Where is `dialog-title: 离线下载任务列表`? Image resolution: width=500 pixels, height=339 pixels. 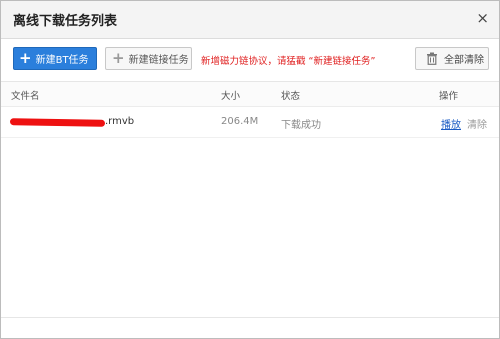 dialog-title: 离线下载任务列表 is located at coordinates (65, 21).